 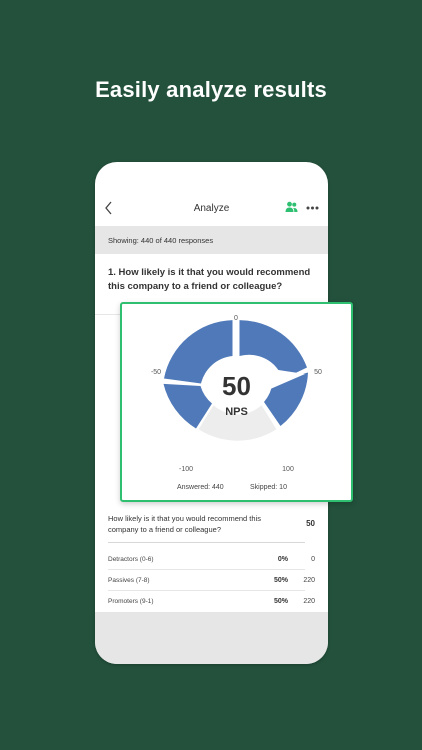 What do you see at coordinates (161, 240) in the screenshot?
I see `showing-count: Showing: 440 of 440 responses` at bounding box center [161, 240].